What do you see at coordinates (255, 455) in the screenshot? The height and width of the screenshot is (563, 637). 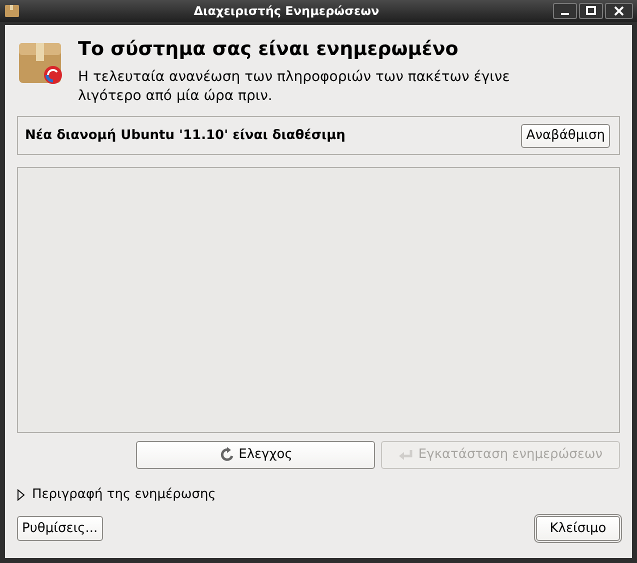 I see `check-button: Ελεγχος` at bounding box center [255, 455].